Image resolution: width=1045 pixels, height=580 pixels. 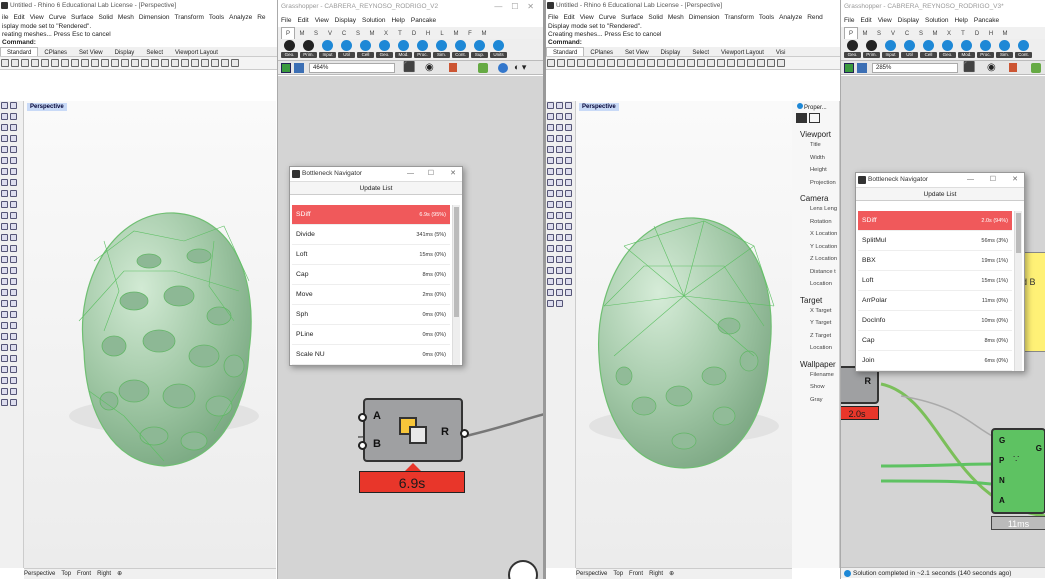 What do you see at coordinates (977, 33) in the screenshot?
I see `right-gh-tab-9: D` at bounding box center [977, 33].